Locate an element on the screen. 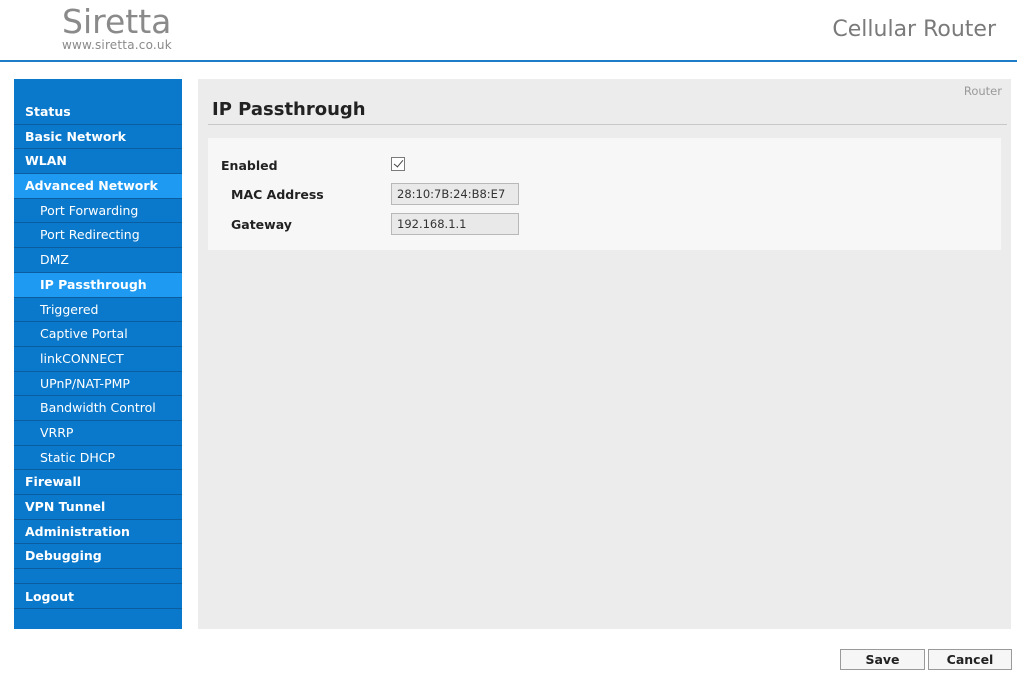  sidebar-item-triggered: Triggered is located at coordinates (98, 310).